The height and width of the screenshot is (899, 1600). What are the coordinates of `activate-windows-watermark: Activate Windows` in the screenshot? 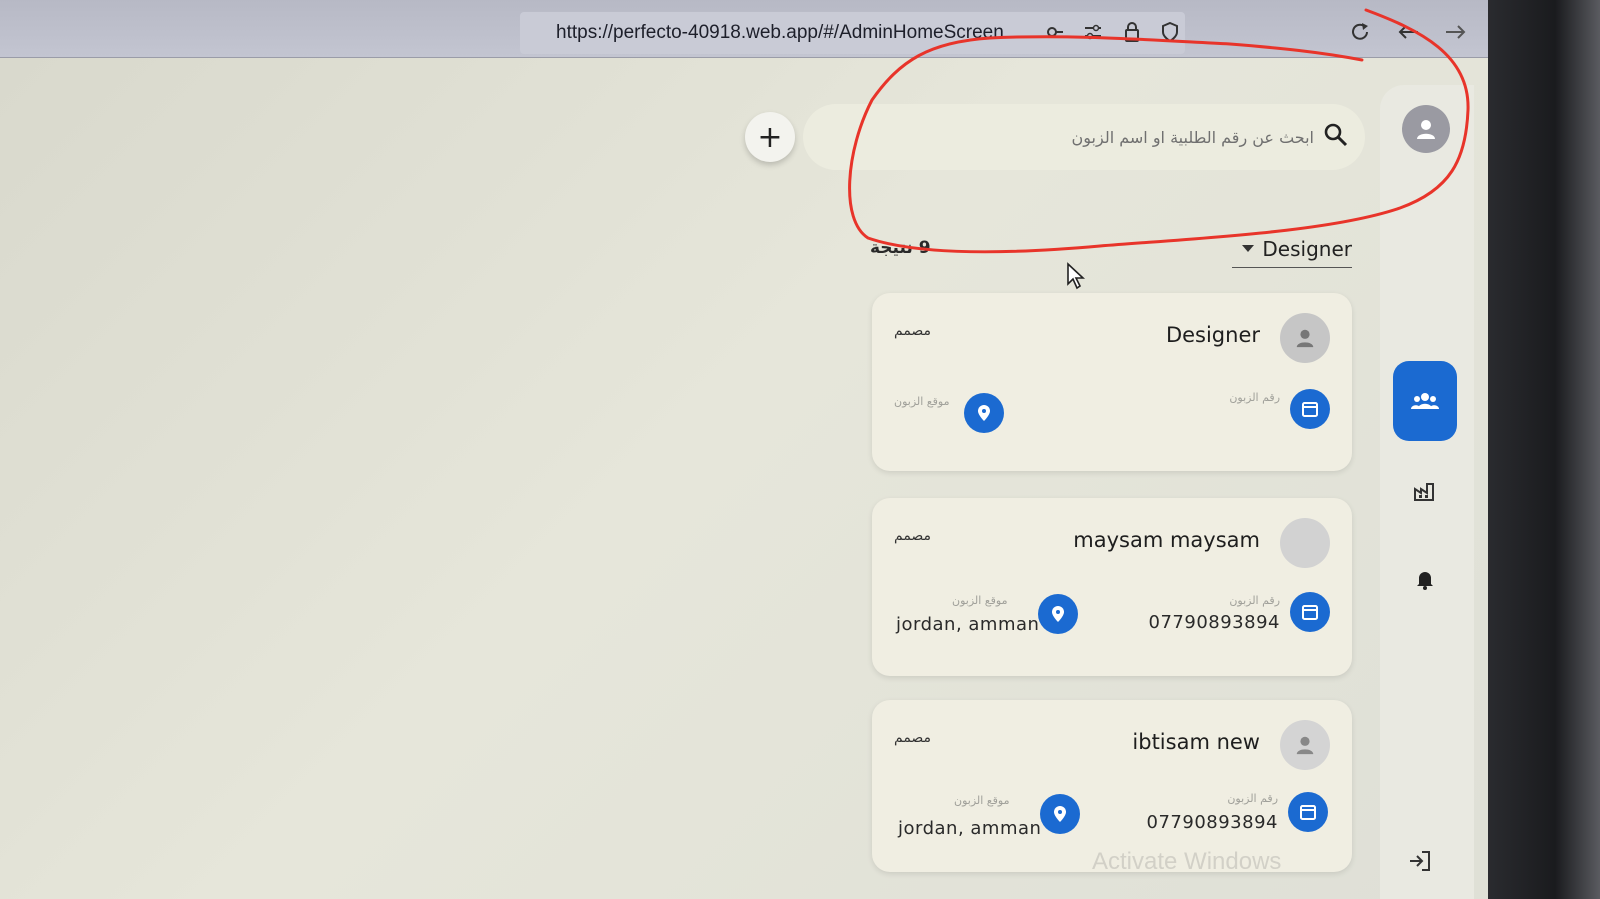 It's located at (1187, 861).